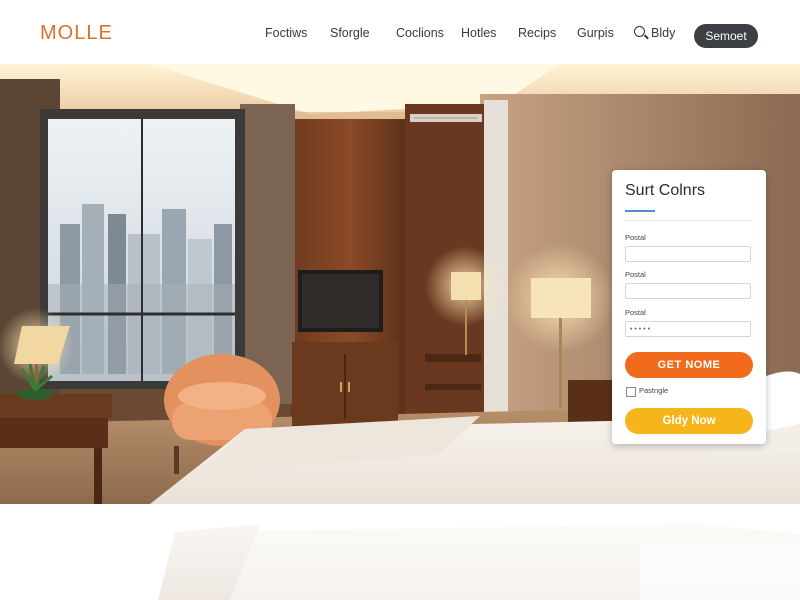  I want to click on get-now-button: GET NOME, so click(689, 365).